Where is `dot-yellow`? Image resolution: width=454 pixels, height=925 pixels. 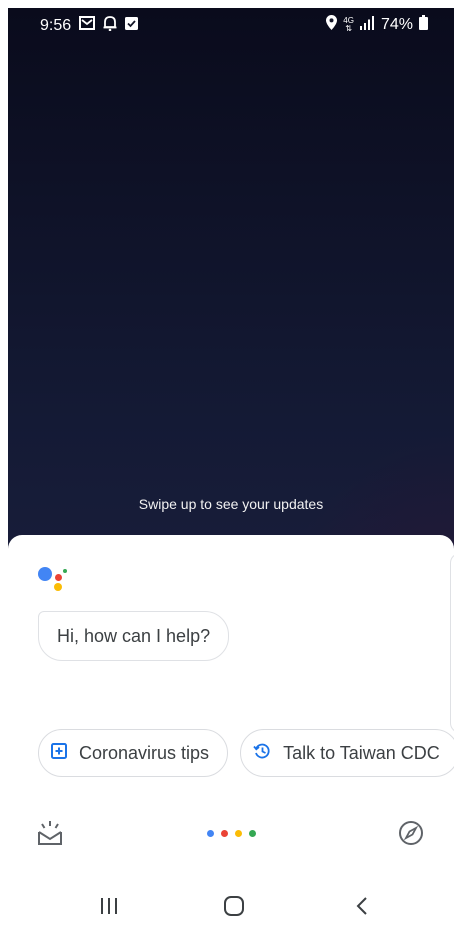 dot-yellow is located at coordinates (238, 833).